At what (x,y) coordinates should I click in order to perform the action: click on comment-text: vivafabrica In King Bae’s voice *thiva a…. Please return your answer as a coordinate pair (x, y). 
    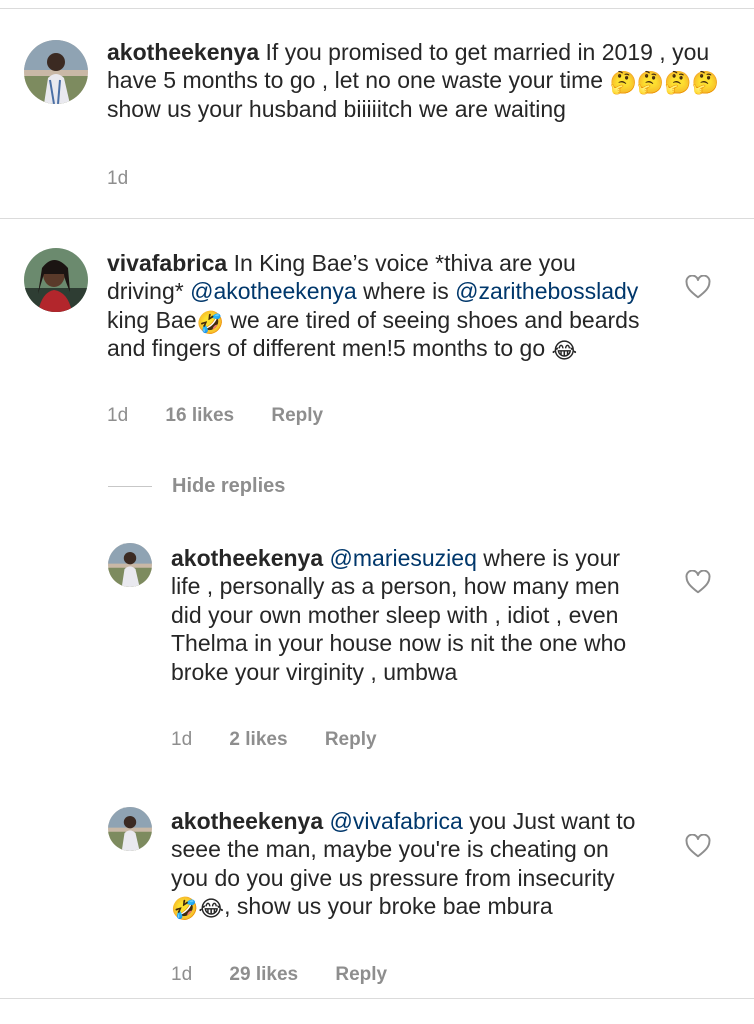
    Looking at the image, I should click on (377, 306).